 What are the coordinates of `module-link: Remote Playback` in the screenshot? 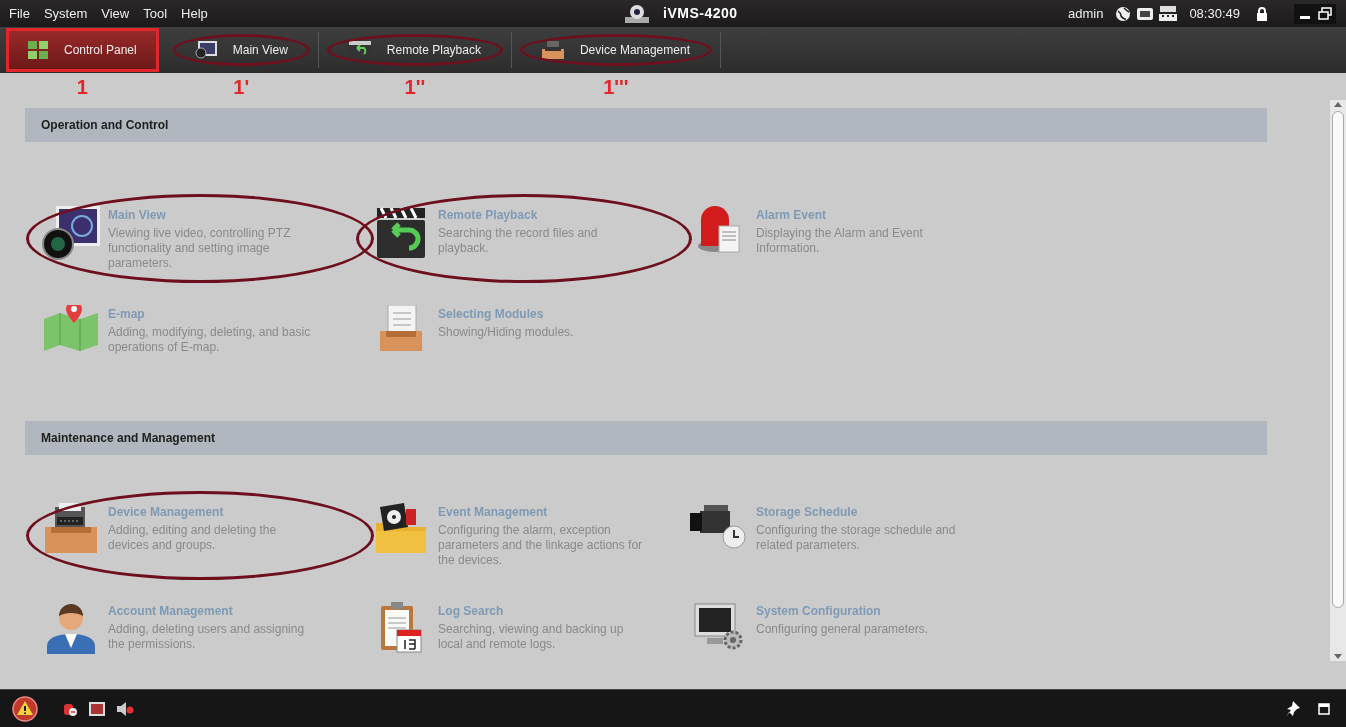 It's located at (541, 215).